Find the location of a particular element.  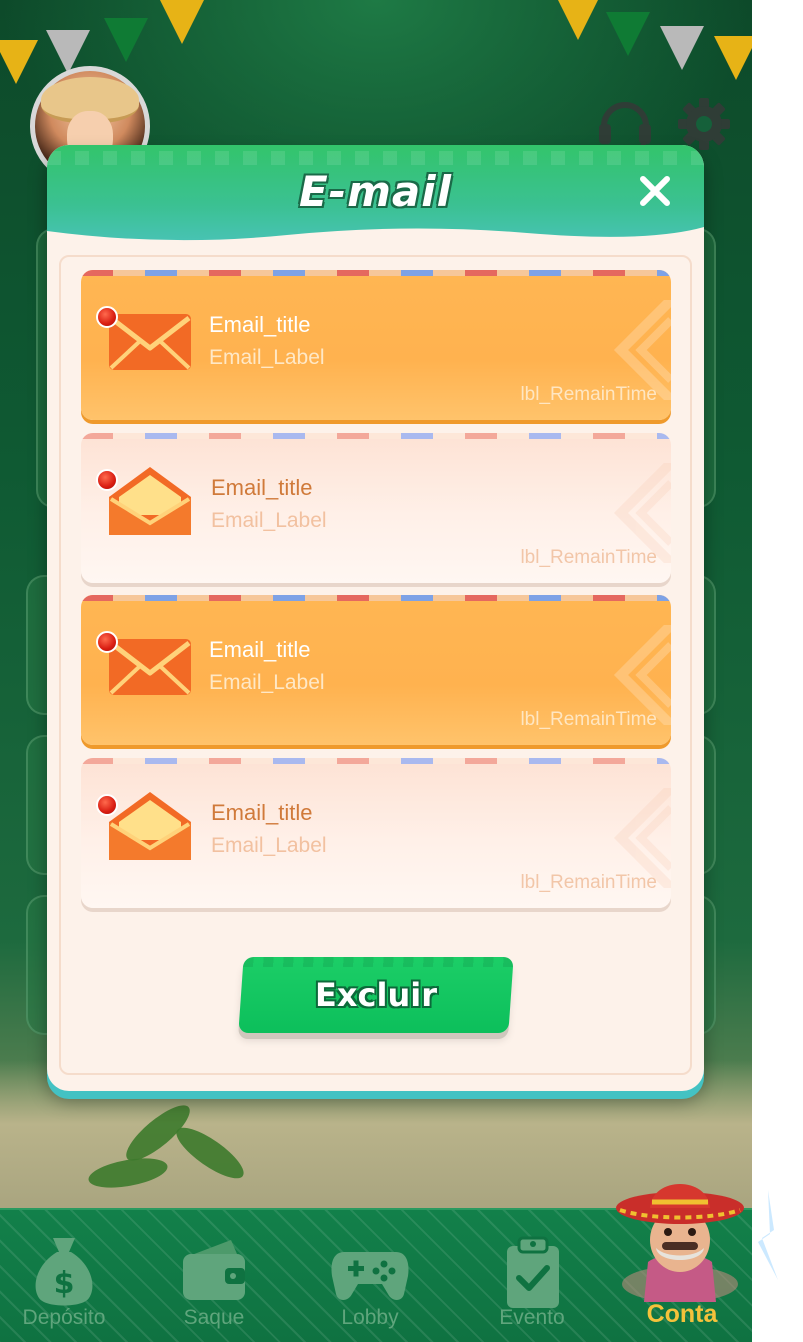

wallet-icon is located at coordinates (214, 1270).